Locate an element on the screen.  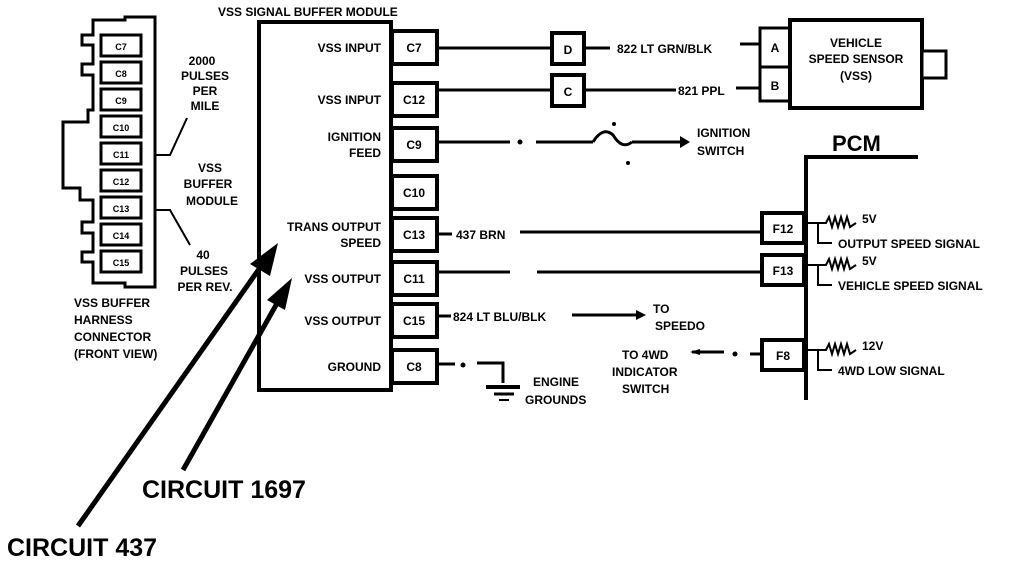
sensor-label-2: SPEED SENSOR is located at coordinates (856, 59).